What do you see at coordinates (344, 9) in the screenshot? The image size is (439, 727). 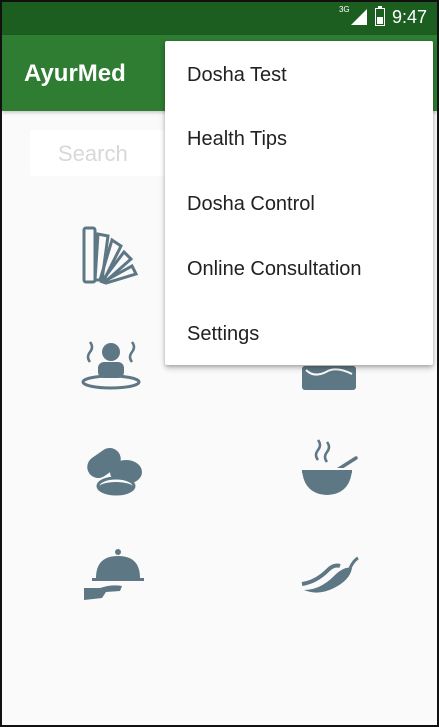 I see `network-type-label: 3G` at bounding box center [344, 9].